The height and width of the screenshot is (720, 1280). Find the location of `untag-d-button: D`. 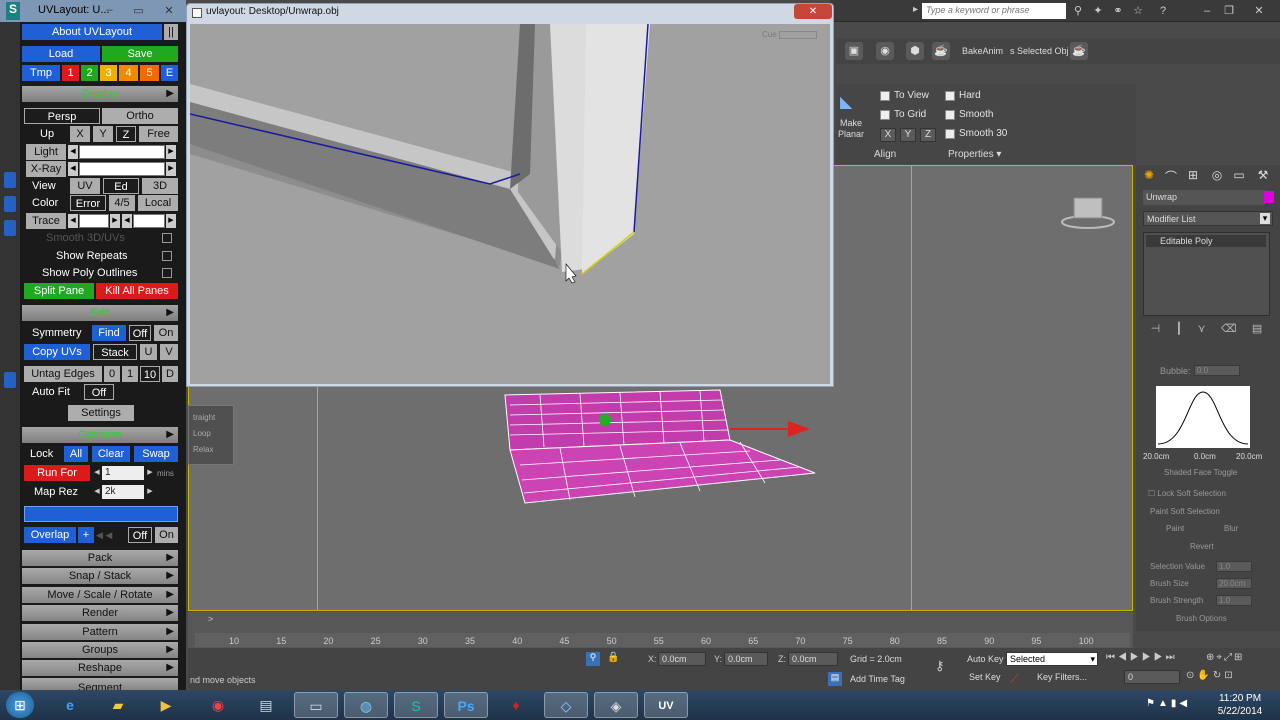

untag-d-button: D is located at coordinates (170, 374).